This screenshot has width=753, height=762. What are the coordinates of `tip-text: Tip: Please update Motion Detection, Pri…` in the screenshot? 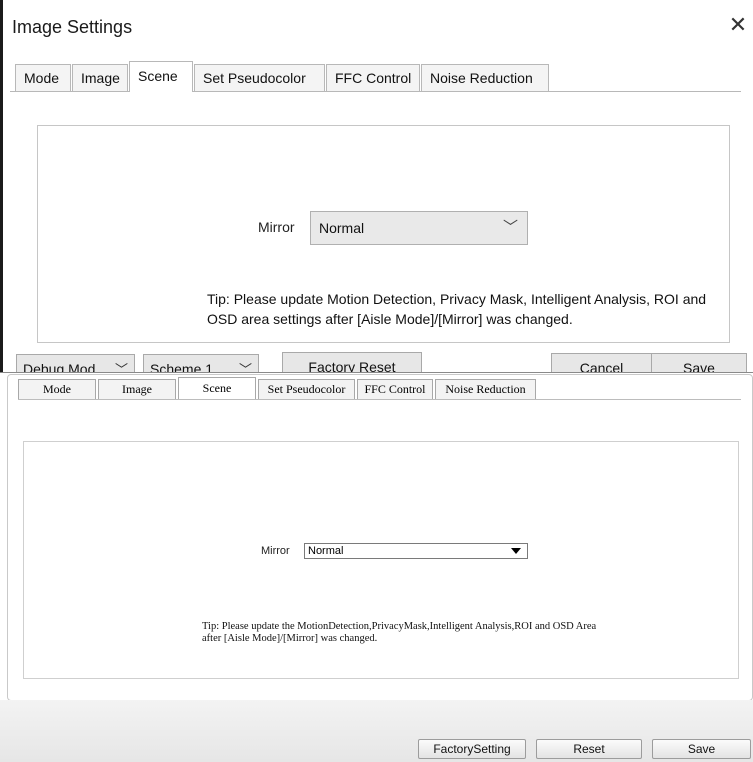 It's located at (457, 309).